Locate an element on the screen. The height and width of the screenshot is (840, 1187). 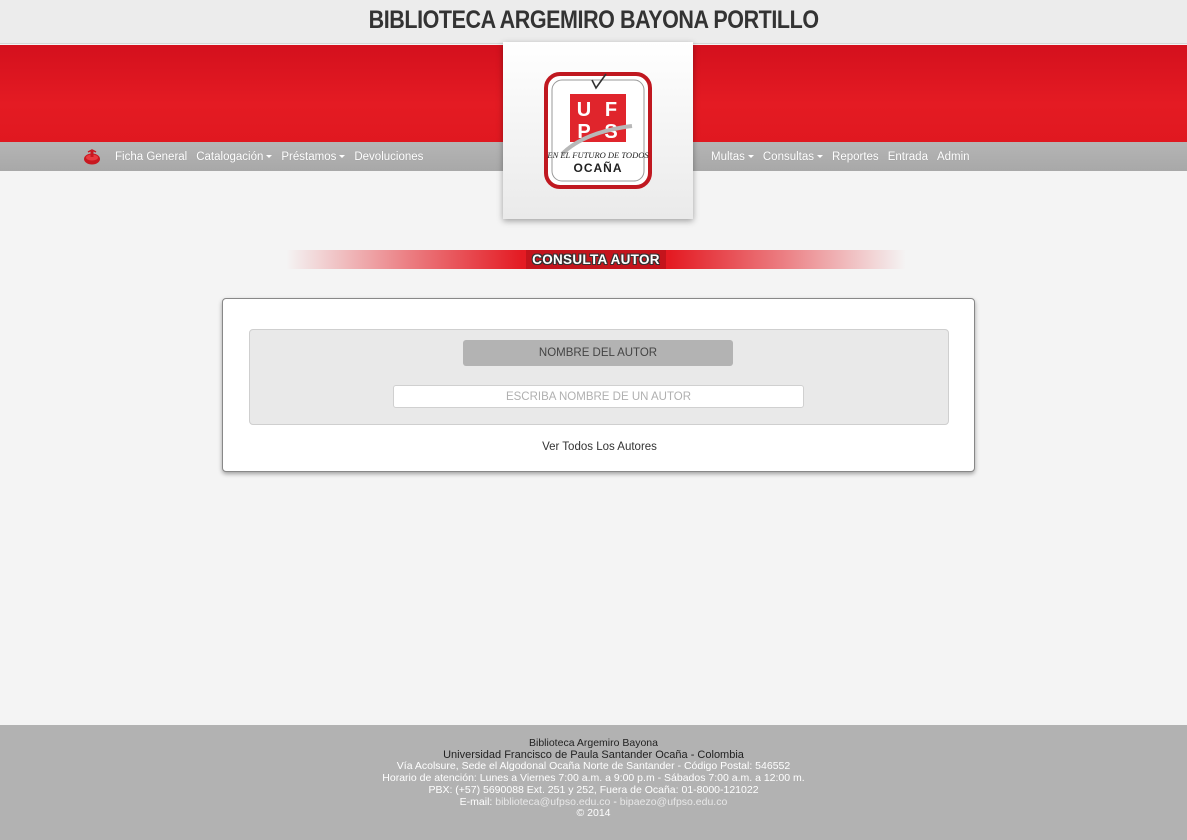
logo-city: OCAÑA is located at coordinates (598, 167).